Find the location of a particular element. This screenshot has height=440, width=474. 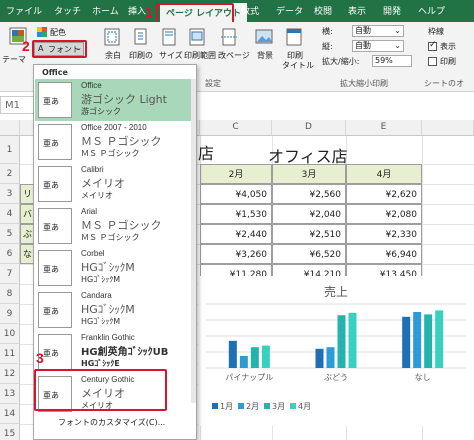

row-header: 3 is located at coordinates (10, 194).